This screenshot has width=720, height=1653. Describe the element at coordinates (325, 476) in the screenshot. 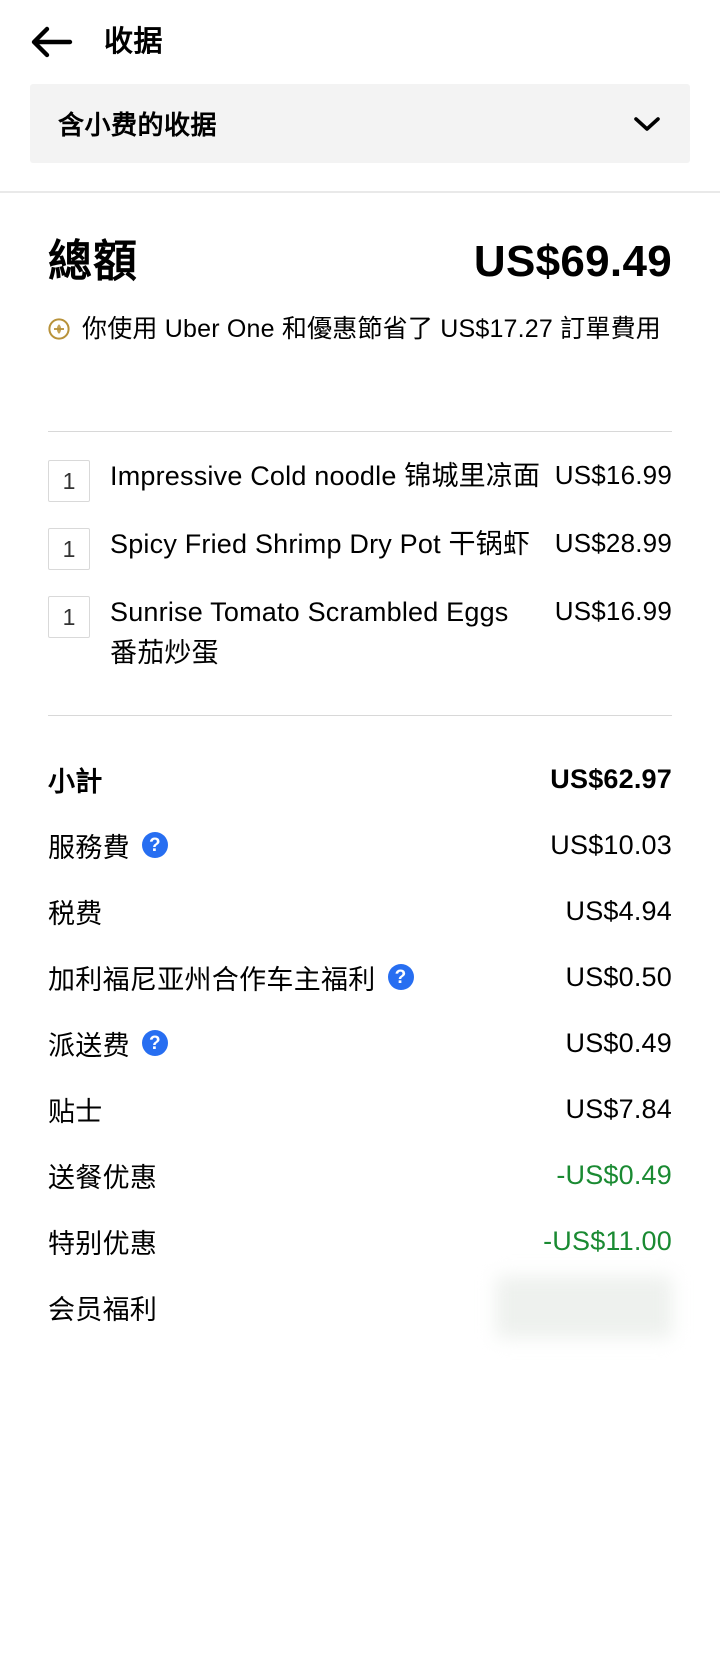

I see `item-name: Impressive Cold noodle 锦城里凉面` at that location.